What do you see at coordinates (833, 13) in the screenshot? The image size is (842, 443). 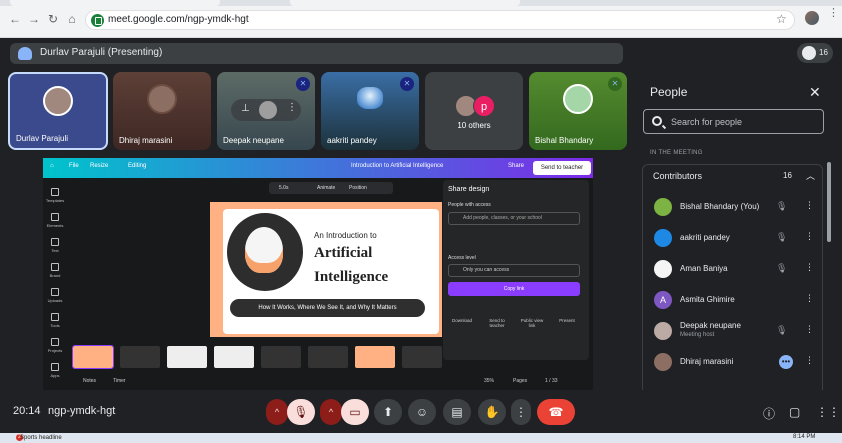 I see `kebab-menu-icon: ⋮` at bounding box center [833, 13].